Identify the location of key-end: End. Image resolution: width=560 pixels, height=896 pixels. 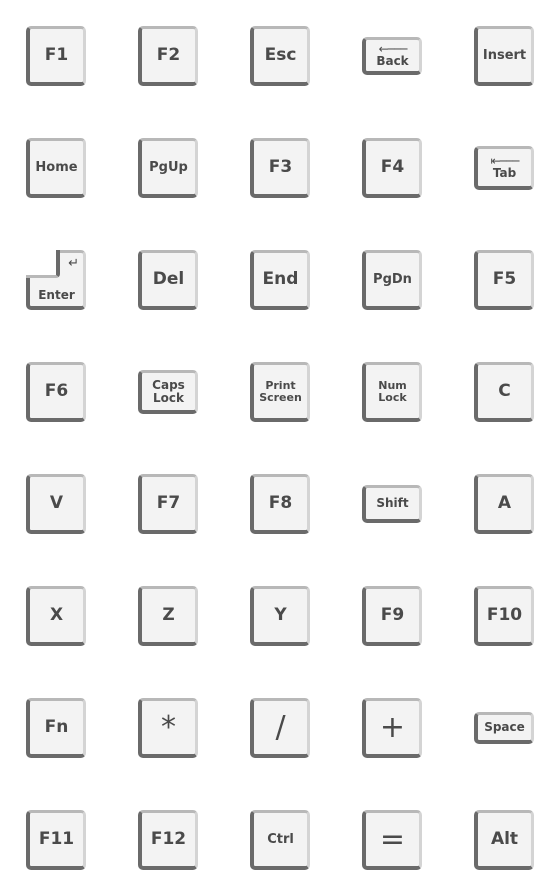
(280, 280).